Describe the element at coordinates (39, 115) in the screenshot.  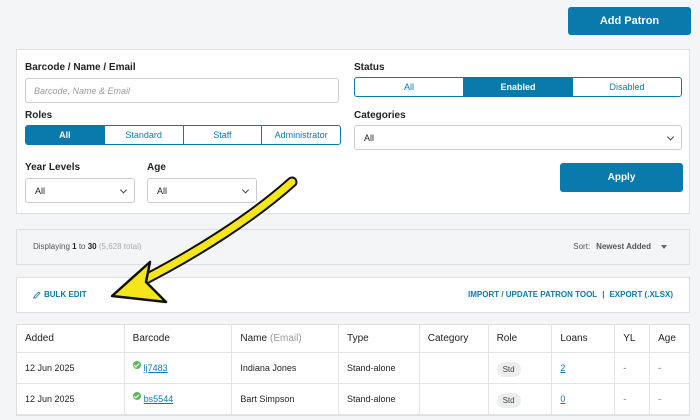
I see `roles-label: Roles` at that location.